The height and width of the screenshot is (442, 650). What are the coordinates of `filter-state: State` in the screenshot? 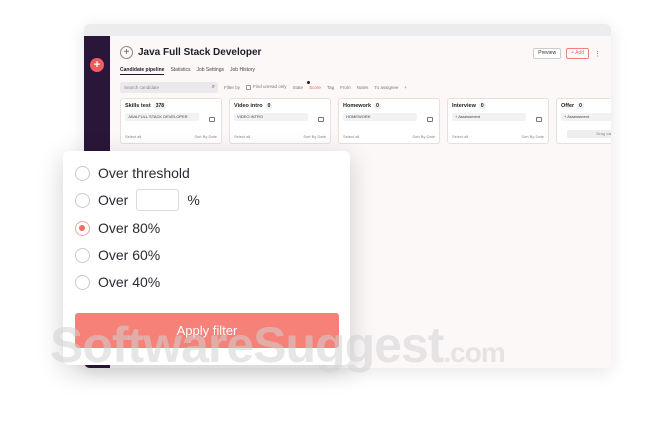 It's located at (298, 87).